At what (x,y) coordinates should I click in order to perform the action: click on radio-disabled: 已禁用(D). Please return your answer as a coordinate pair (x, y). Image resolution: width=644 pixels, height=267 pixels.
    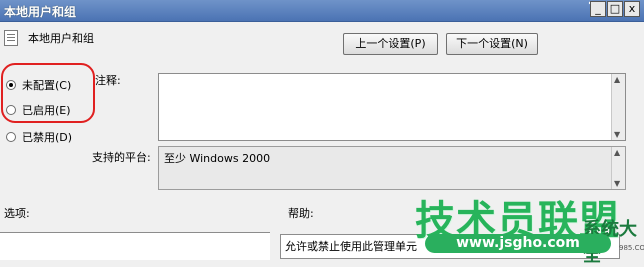
    Looking at the image, I should click on (39, 137).